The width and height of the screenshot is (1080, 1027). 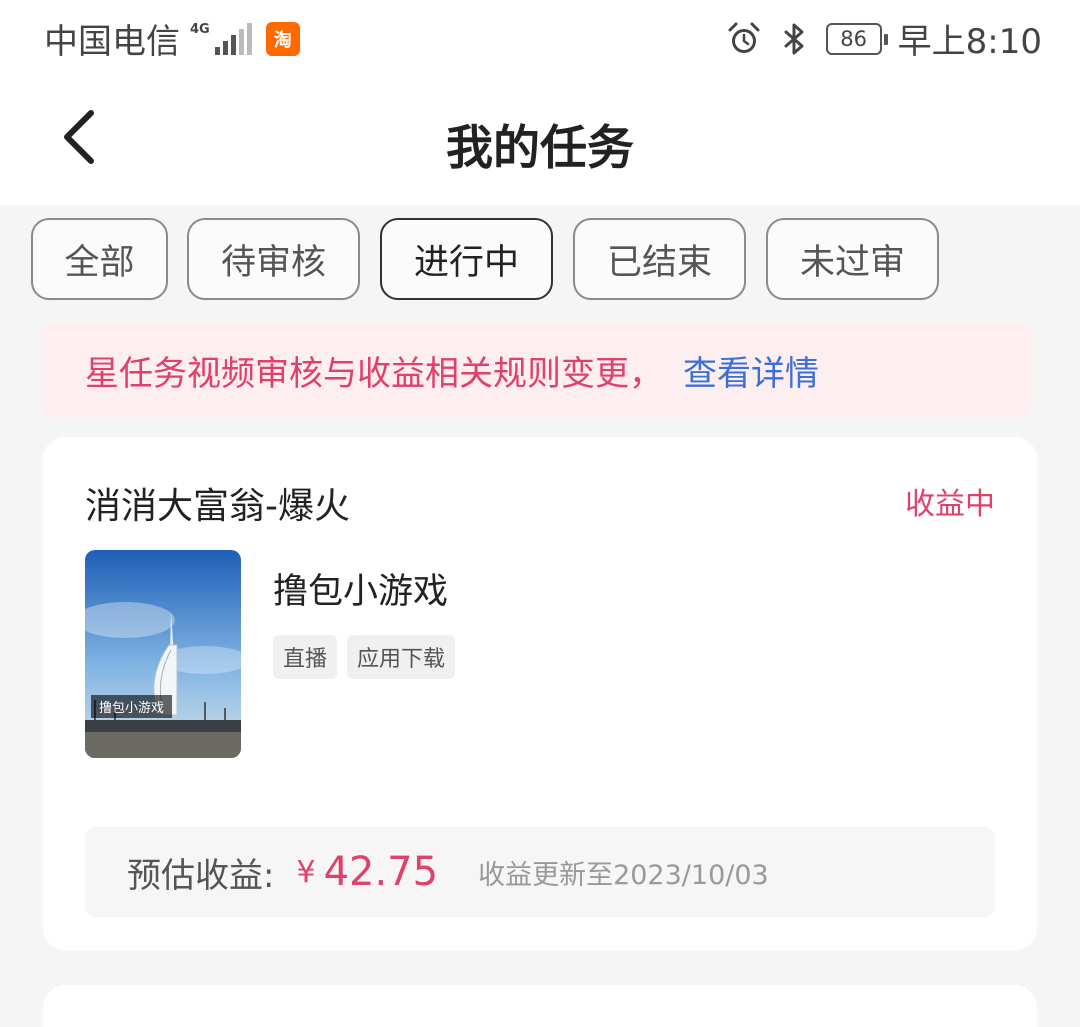 I want to click on network-type: 4G, so click(x=200, y=29).